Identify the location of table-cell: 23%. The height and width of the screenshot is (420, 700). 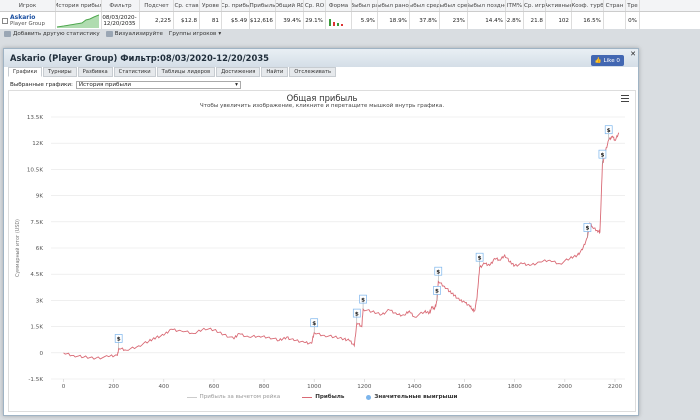
(454, 20).